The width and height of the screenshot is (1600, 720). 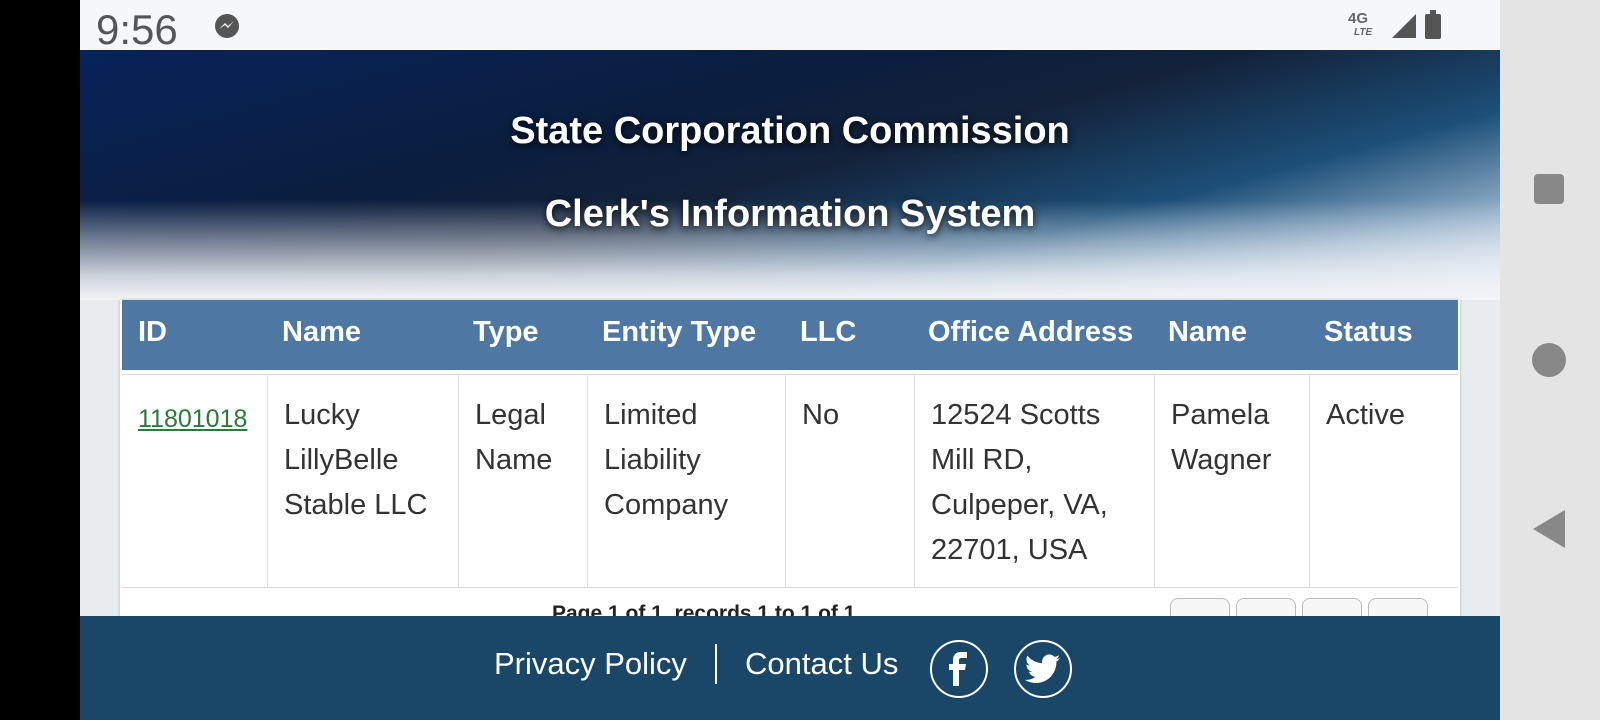 I want to click on footer-divider, so click(x=716, y=664).